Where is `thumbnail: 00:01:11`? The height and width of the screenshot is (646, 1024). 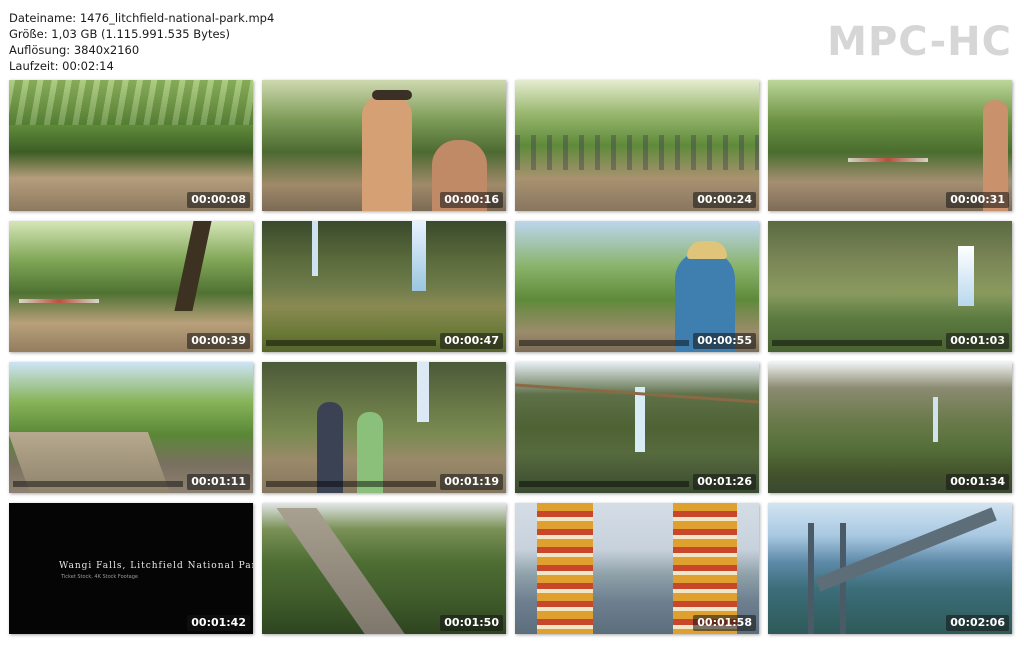 thumbnail: 00:01:11 is located at coordinates (131, 427).